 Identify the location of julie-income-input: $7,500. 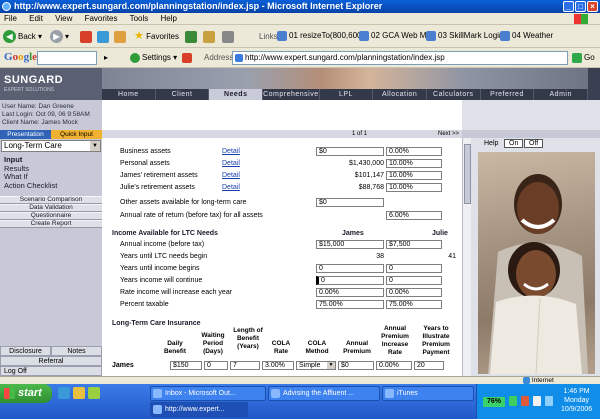
(414, 244).